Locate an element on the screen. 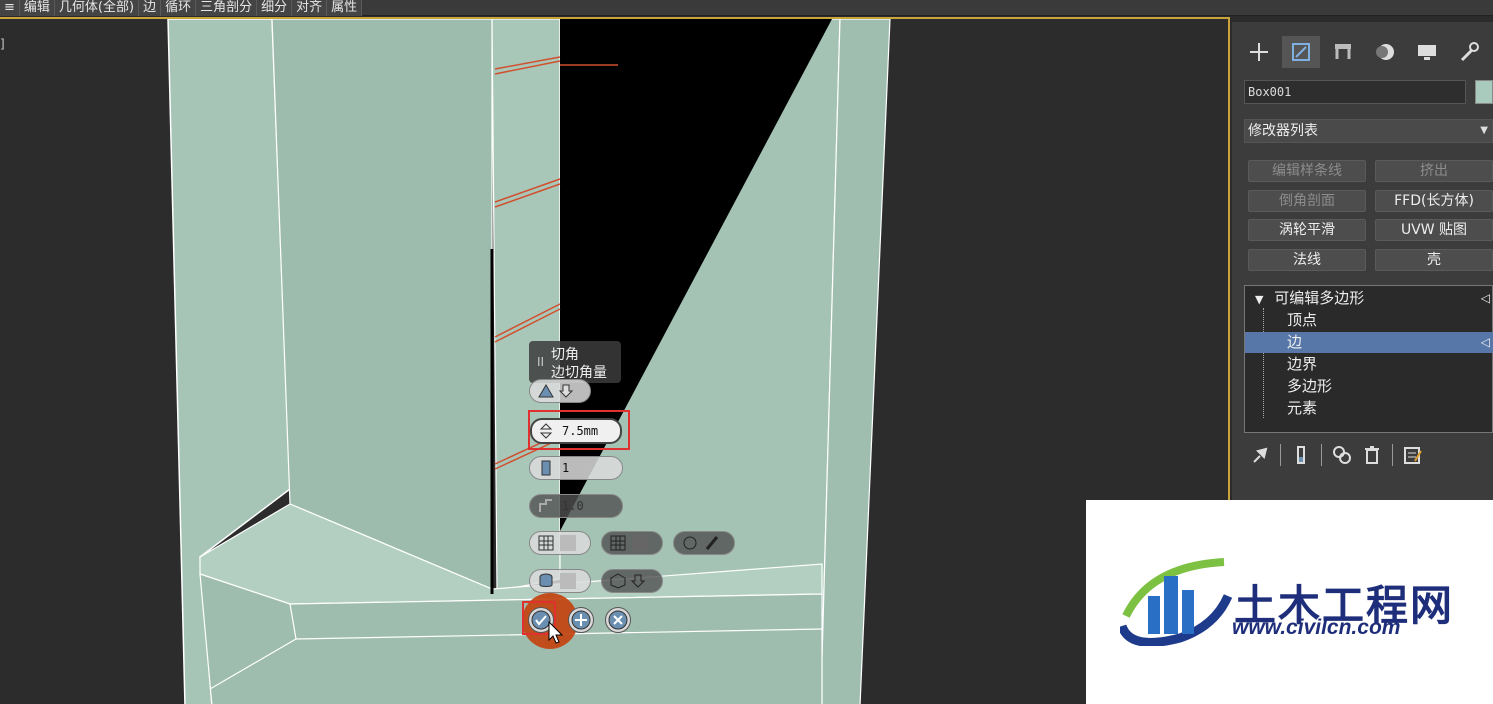 The width and height of the screenshot is (1493, 704). close-icon is located at coordinates (618, 620).